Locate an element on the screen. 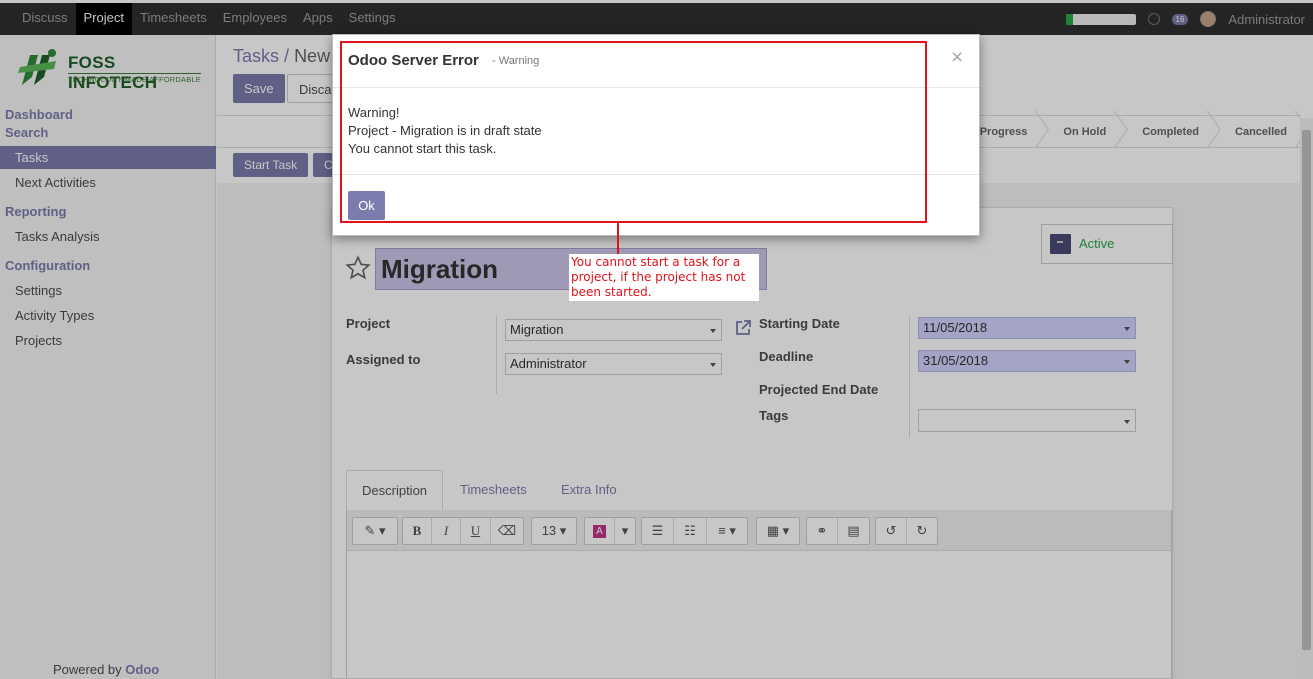 Image resolution: width=1313 pixels, height=679 pixels. close-icon: × is located at coordinates (957, 58).